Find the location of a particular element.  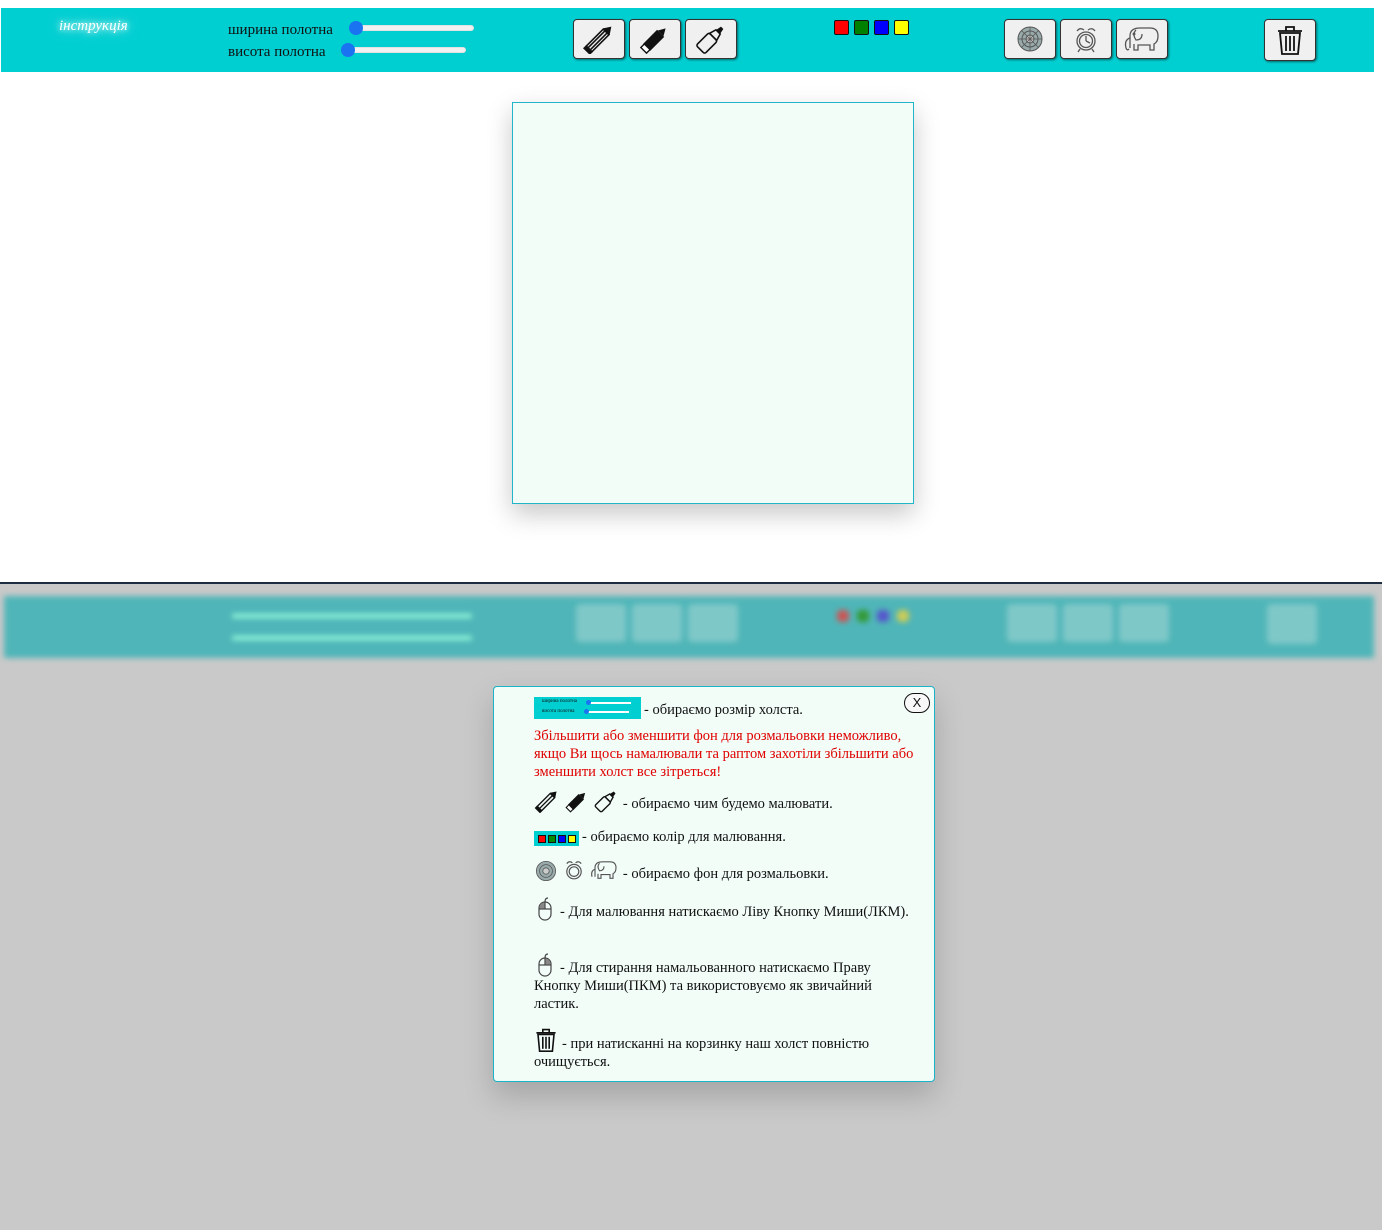

color-red-swatch is located at coordinates (841, 27).